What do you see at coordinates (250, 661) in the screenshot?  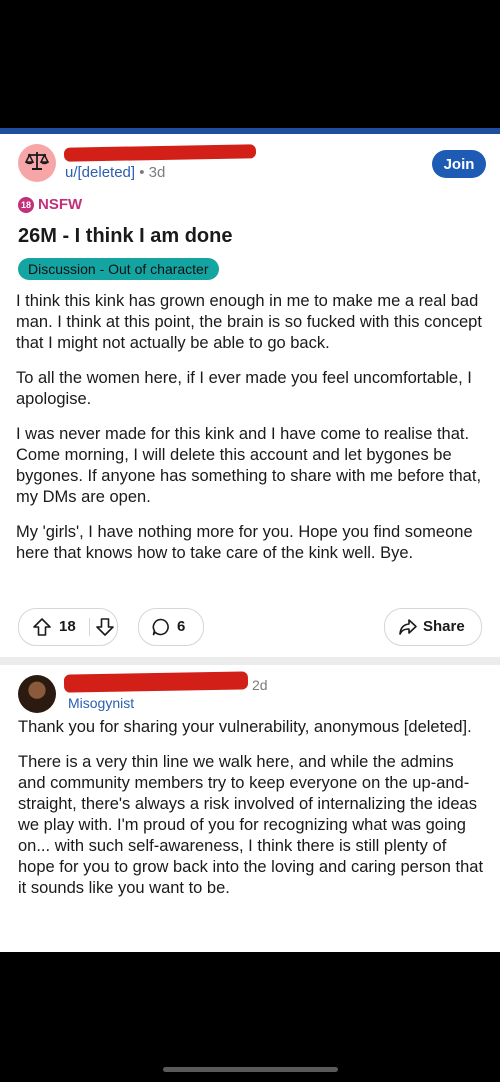 I see `section-divider` at bounding box center [250, 661].